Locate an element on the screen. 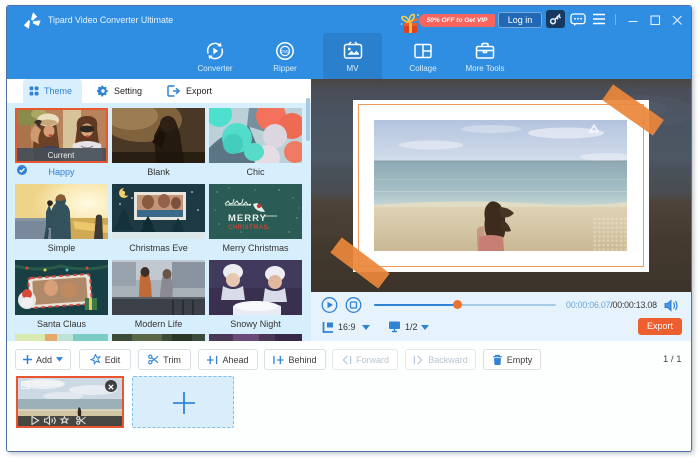  svg-text: Current is located at coordinates (61, 155).